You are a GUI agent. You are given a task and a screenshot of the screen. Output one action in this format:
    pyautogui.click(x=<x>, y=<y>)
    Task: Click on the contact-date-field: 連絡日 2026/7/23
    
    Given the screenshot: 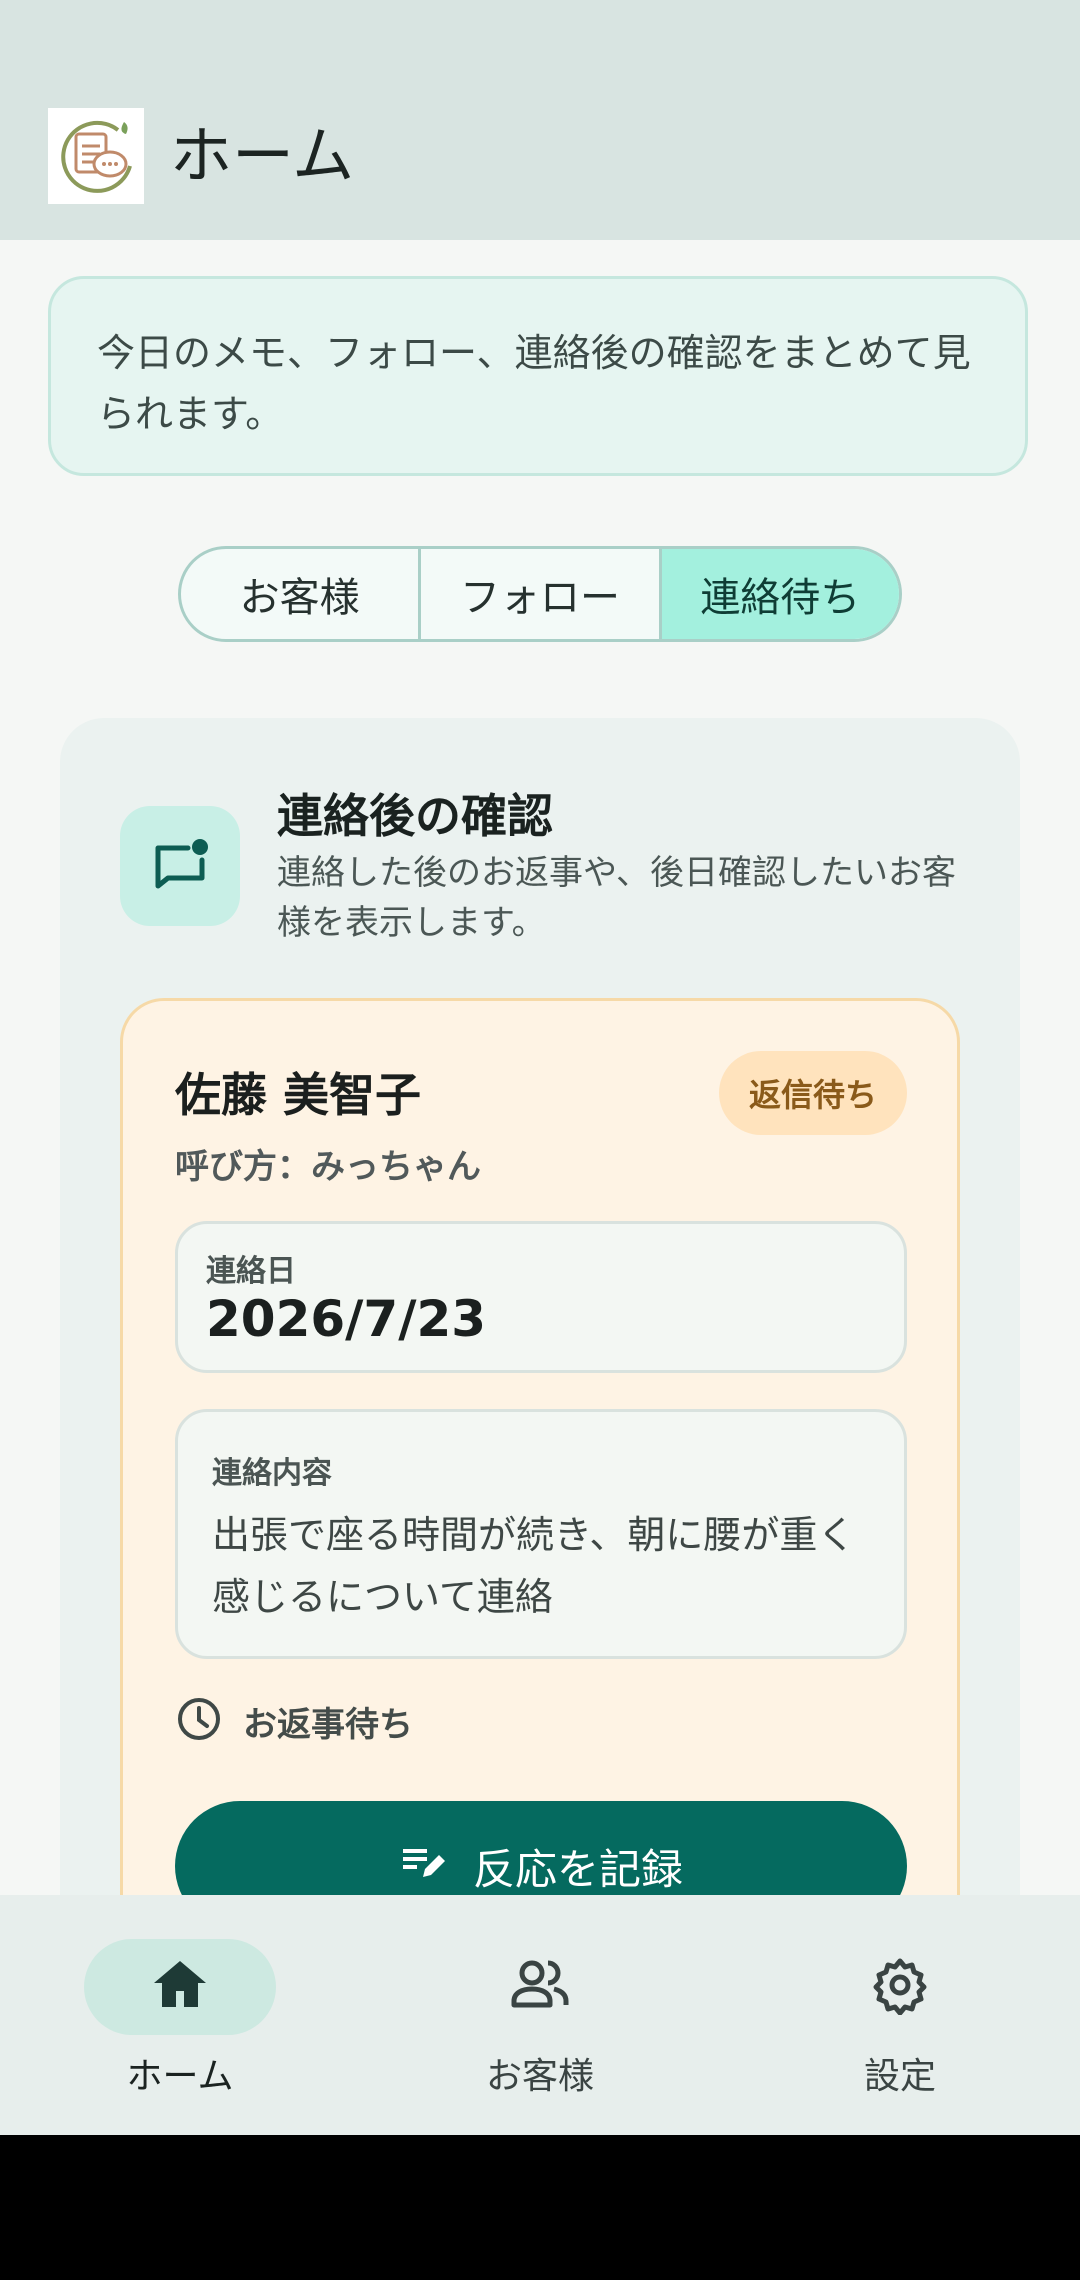 What is the action you would take?
    pyautogui.click(x=541, y=1297)
    